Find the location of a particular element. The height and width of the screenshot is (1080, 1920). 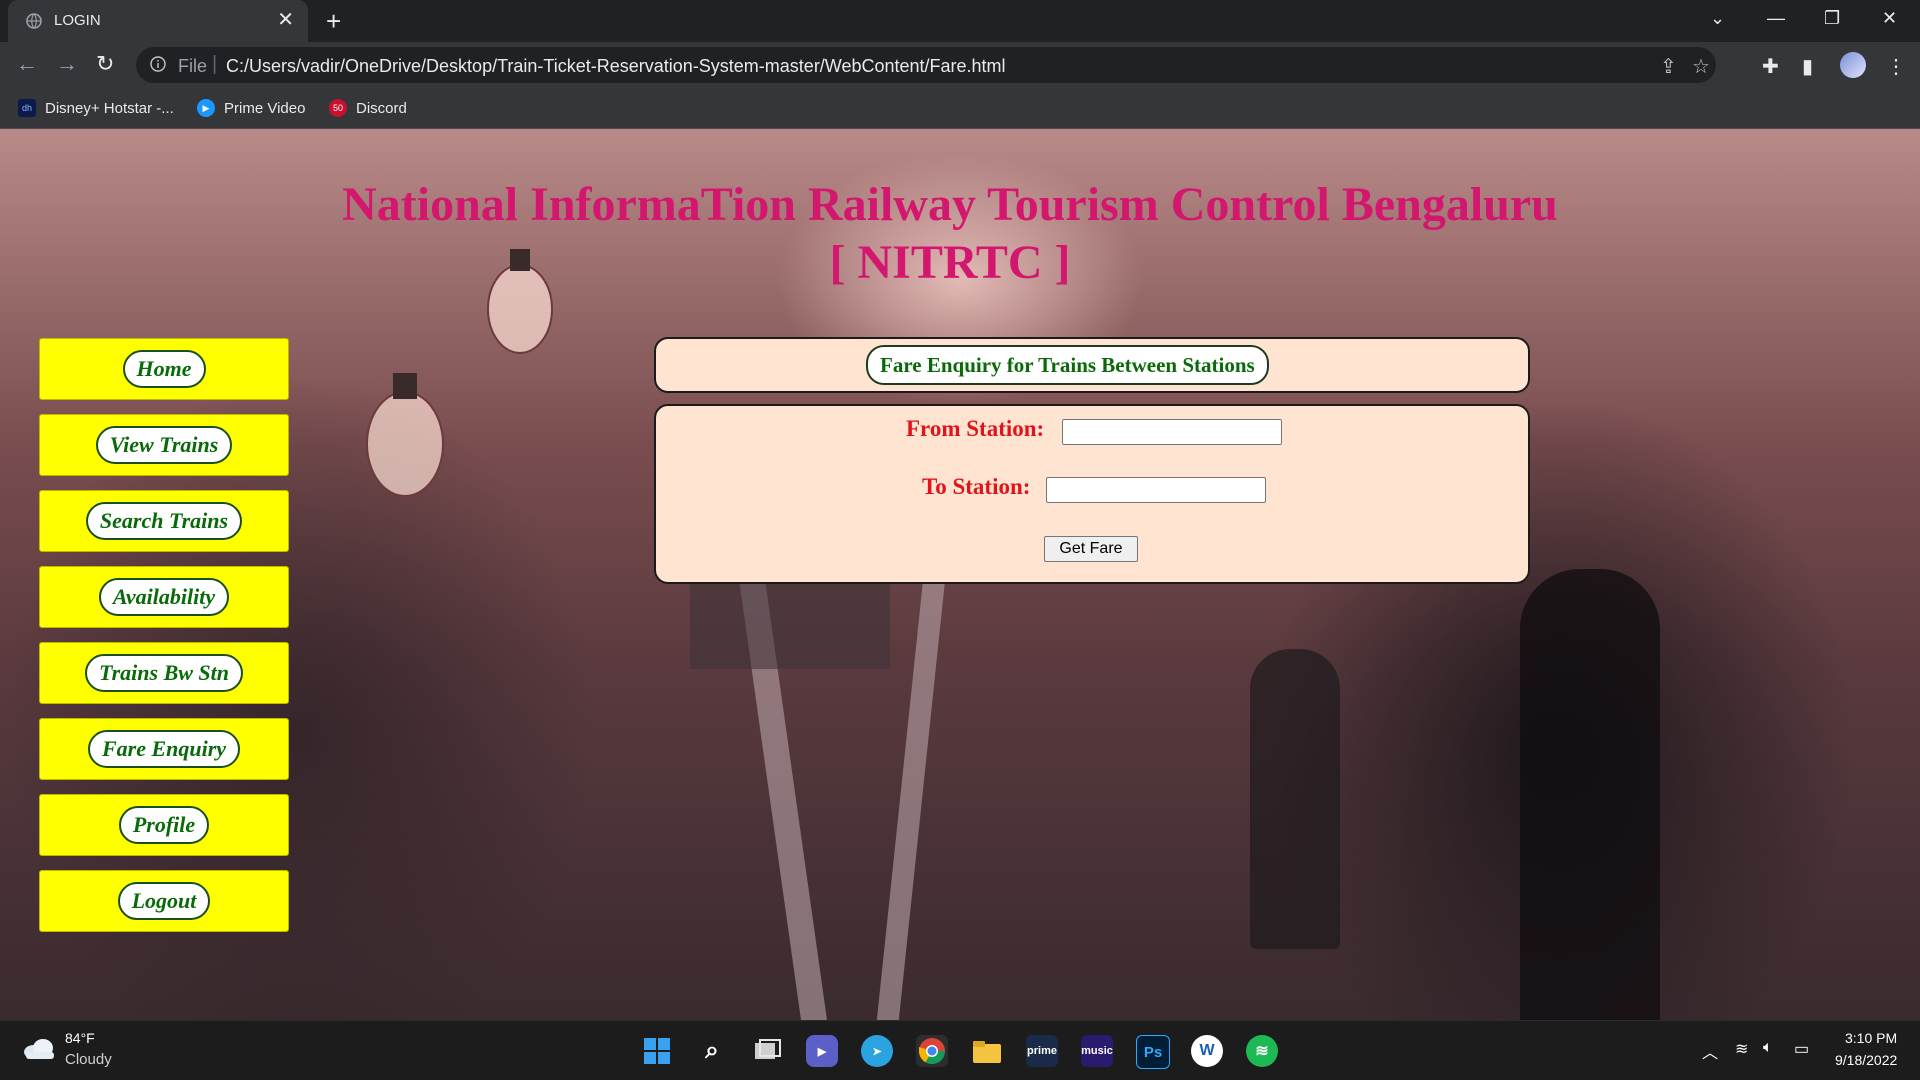

bookmark-label: Prime Video is located at coordinates (265, 108).